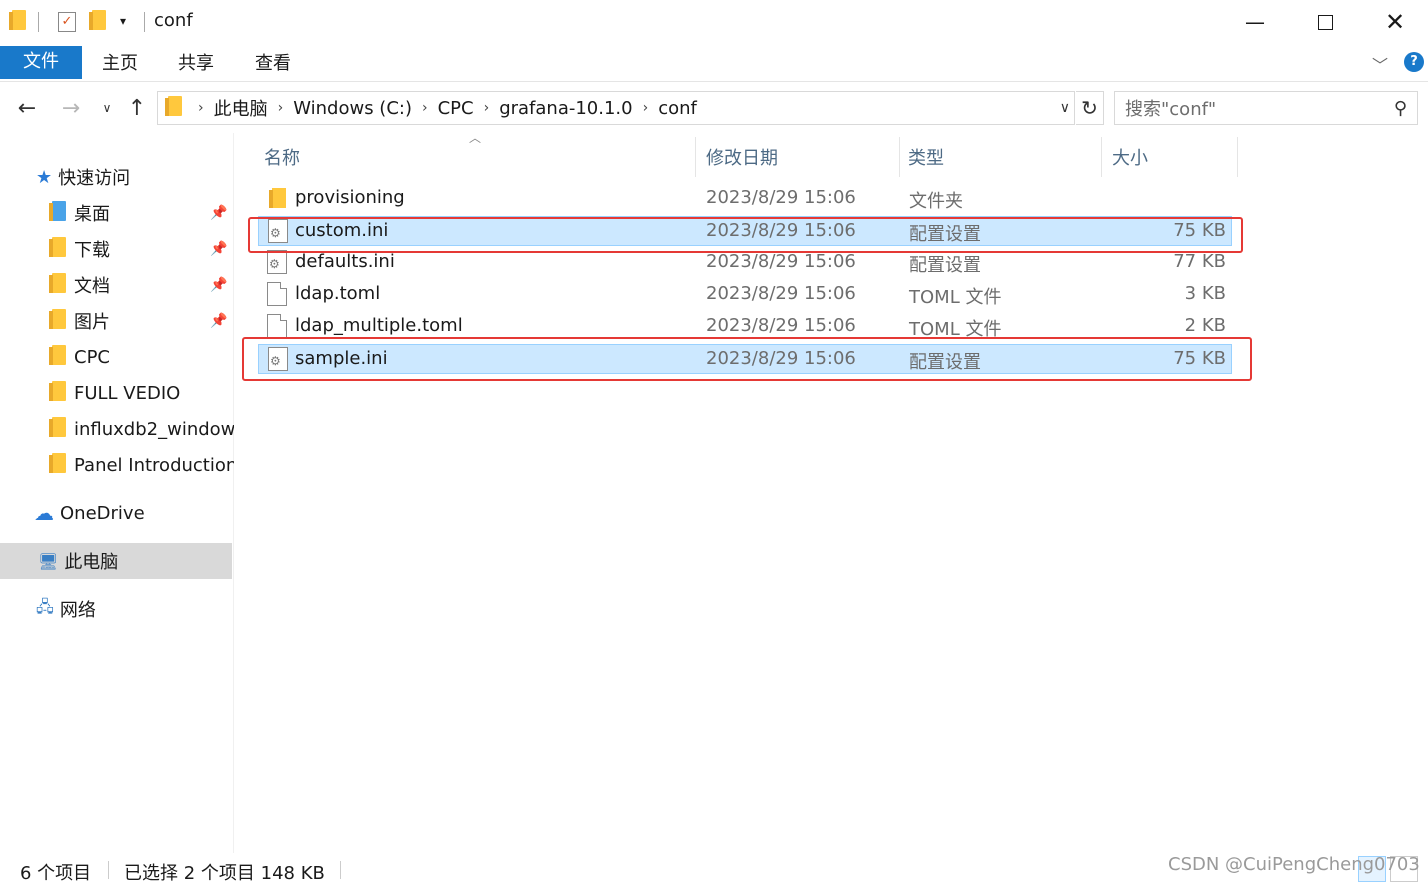 Image resolution: width=1428 pixels, height=885 pixels. I want to click on column-header-modified: 修改日期, so click(798, 157).